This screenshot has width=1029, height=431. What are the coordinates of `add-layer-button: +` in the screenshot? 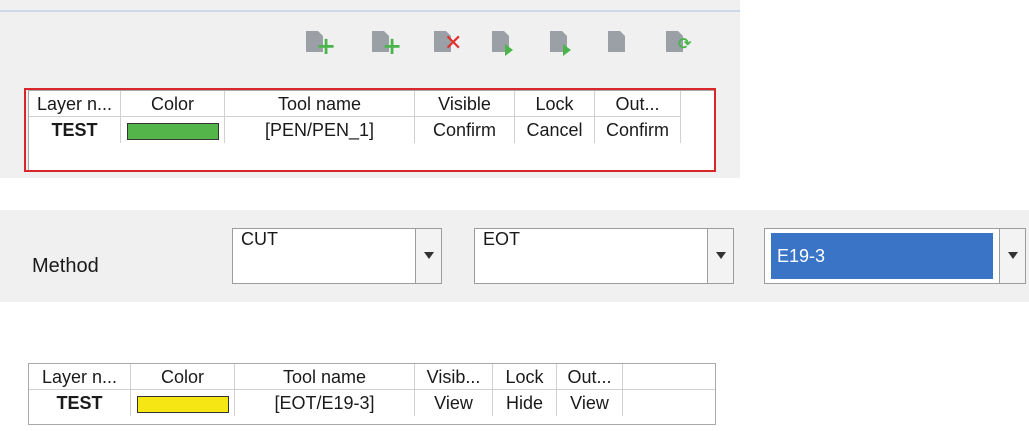 It's located at (319, 43).